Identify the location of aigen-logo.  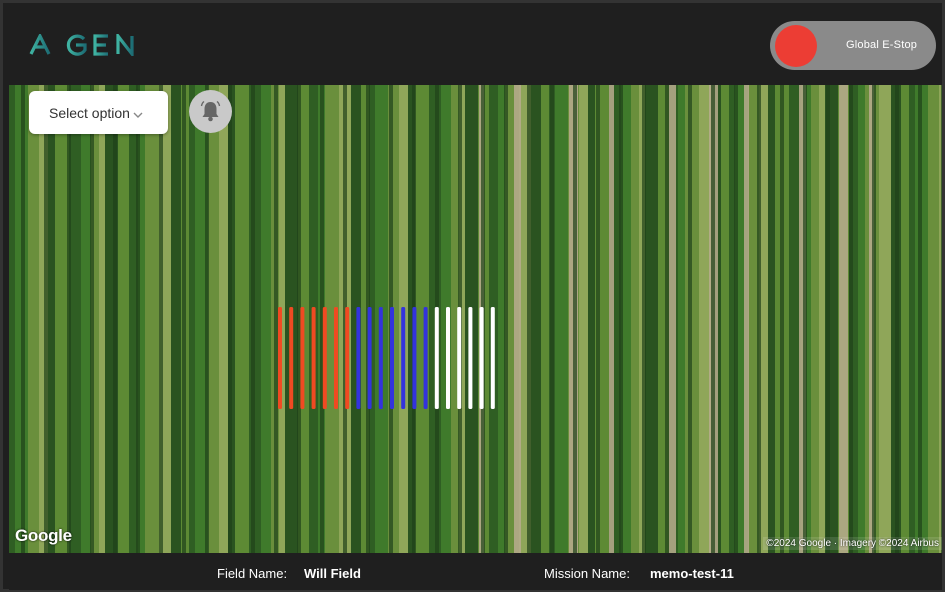
(90, 47).